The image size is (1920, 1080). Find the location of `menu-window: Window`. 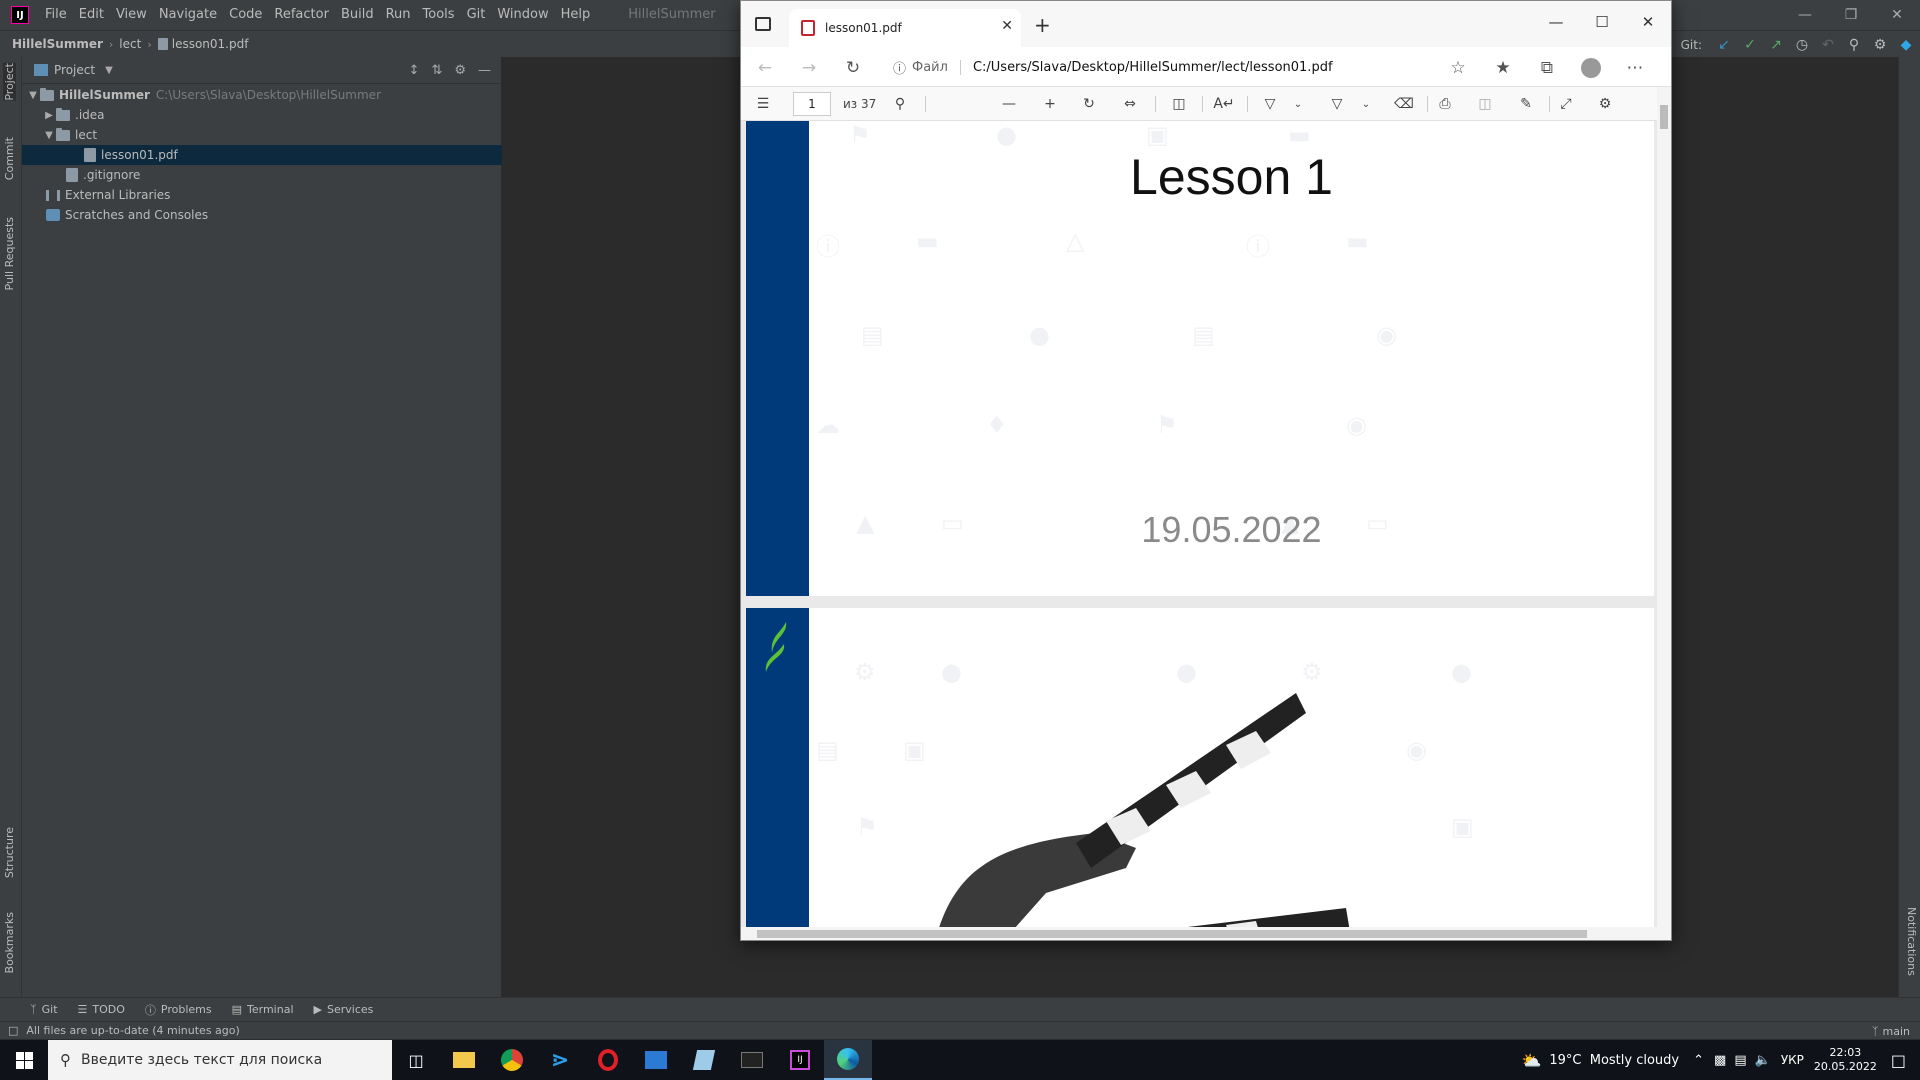

menu-window: Window is located at coordinates (522, 15).